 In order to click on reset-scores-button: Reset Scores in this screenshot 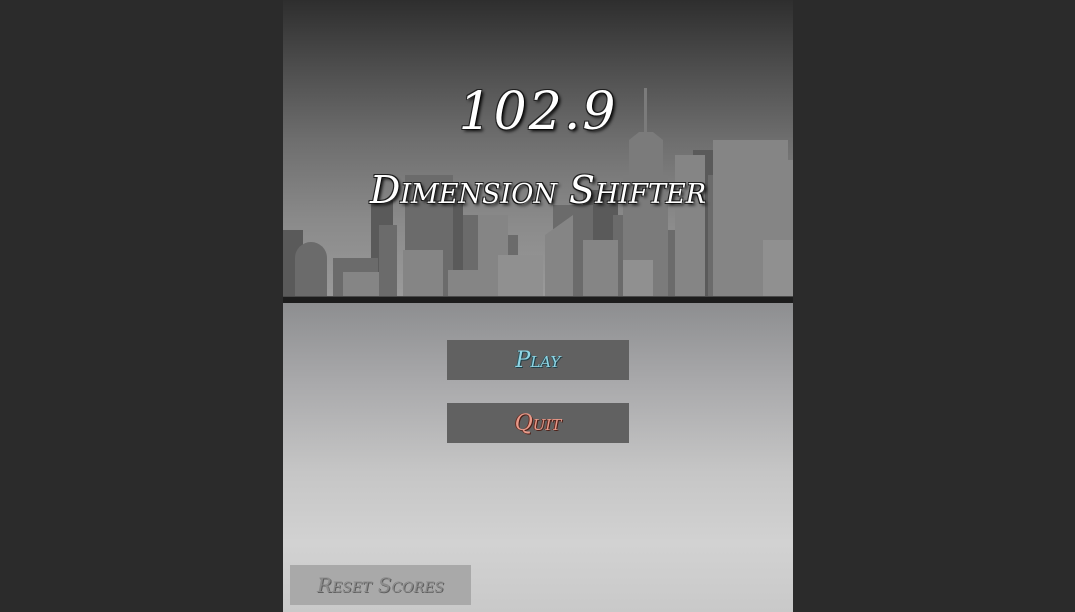, I will do `click(380, 585)`.